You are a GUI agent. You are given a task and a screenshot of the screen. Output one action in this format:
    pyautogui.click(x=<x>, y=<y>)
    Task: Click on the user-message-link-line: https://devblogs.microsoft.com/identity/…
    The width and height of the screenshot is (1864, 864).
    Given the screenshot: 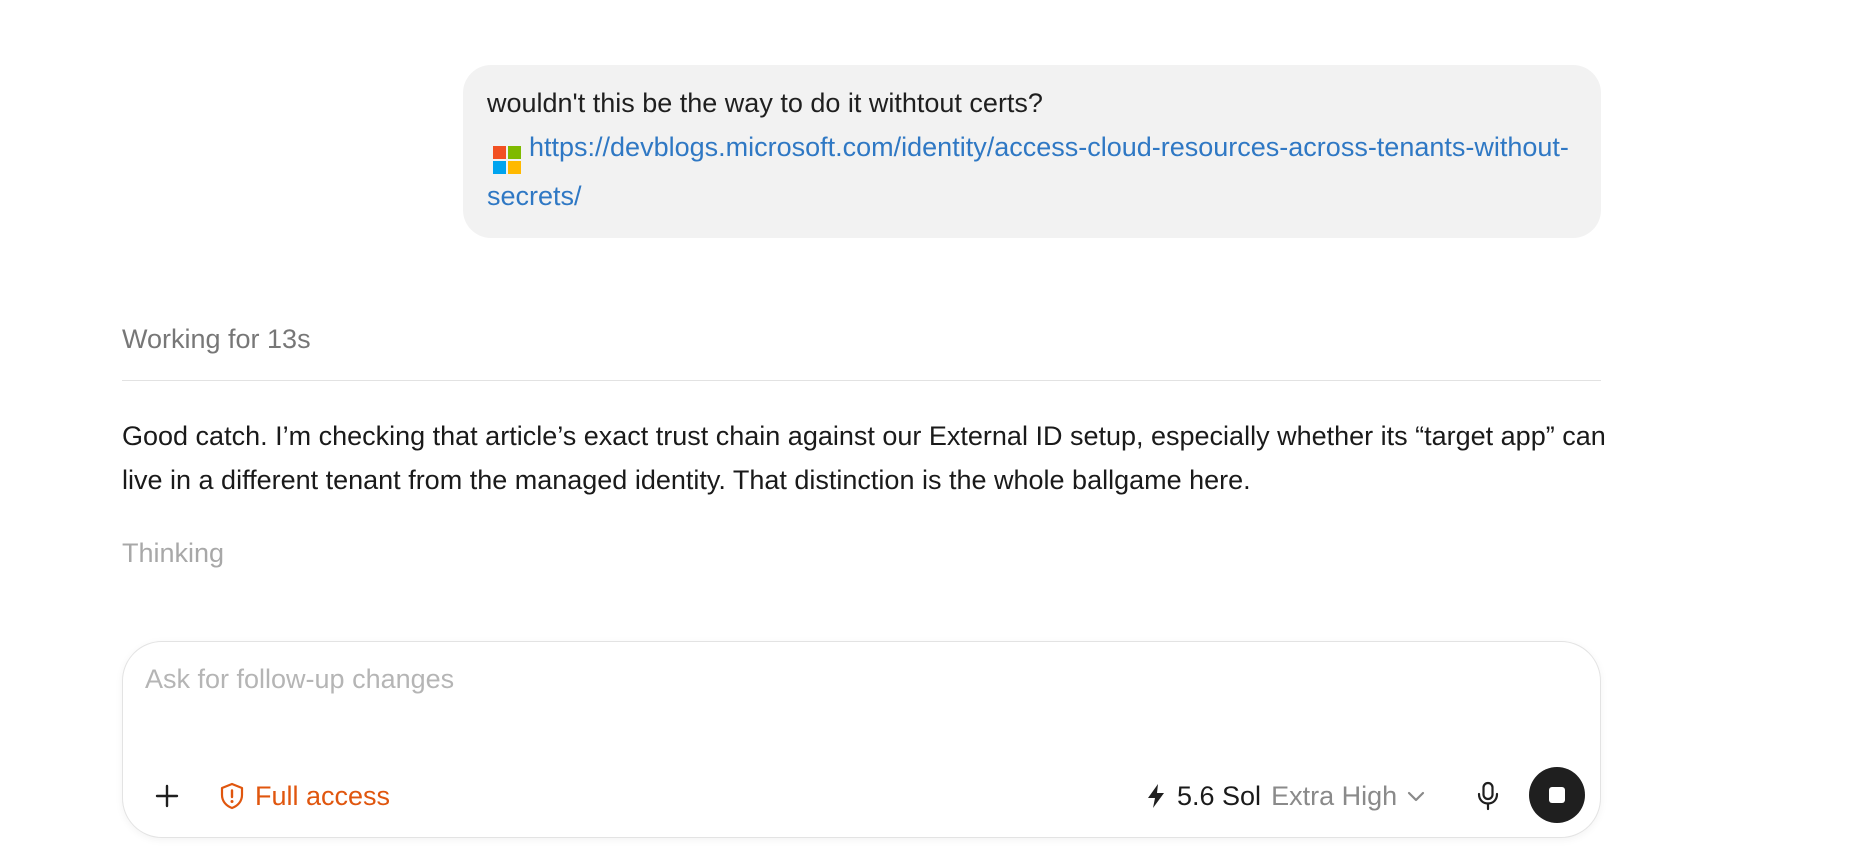 What is the action you would take?
    pyautogui.click(x=1032, y=171)
    